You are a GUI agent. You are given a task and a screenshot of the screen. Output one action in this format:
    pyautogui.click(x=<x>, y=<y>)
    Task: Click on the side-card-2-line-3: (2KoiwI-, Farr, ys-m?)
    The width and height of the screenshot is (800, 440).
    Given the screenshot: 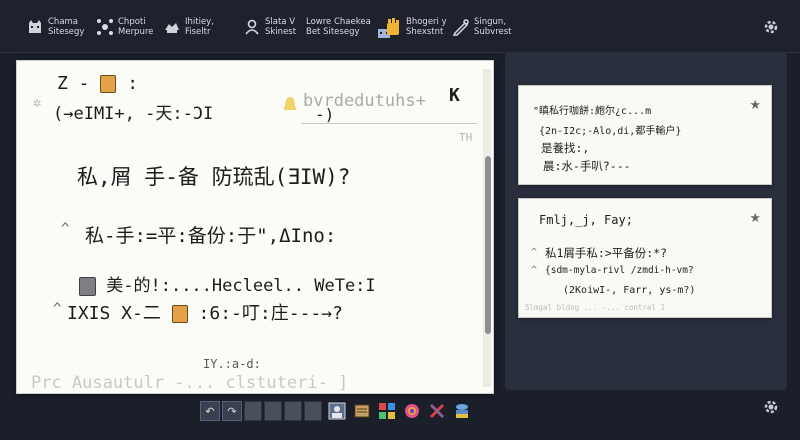 What is the action you would take?
    pyautogui.click(x=629, y=290)
    